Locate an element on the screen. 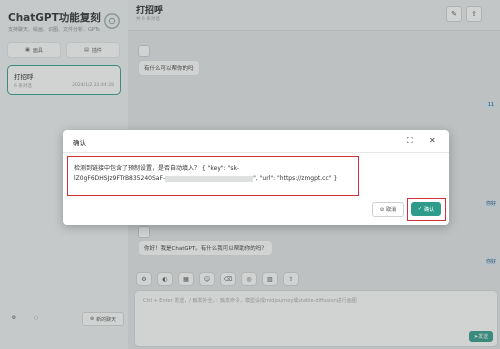 Image resolution: width=500 pixels, height=349 pixels. confirm-button: ✓ 确认 is located at coordinates (426, 209).